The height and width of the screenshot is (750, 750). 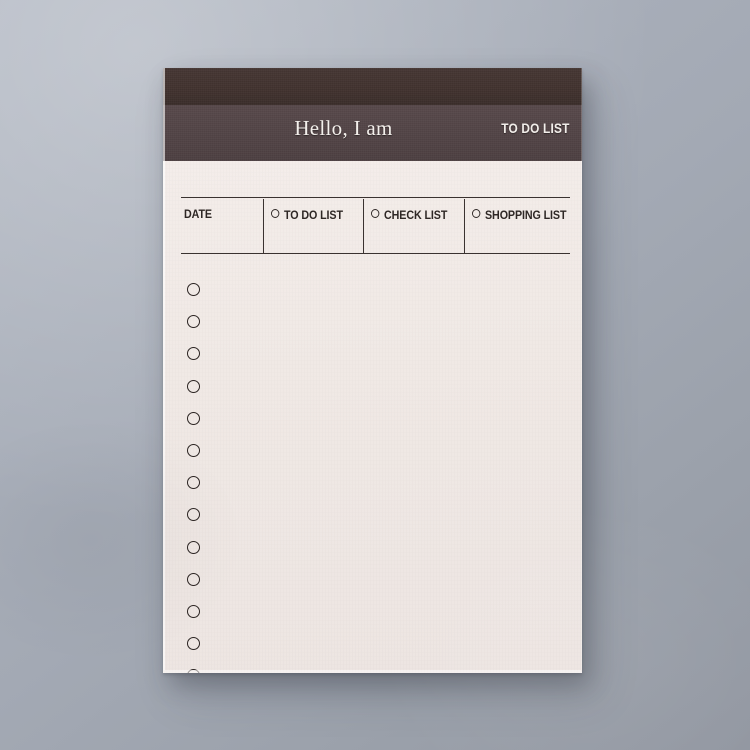 What do you see at coordinates (535, 128) in the screenshot?
I see `pad-badge-label: TO DO LIST` at bounding box center [535, 128].